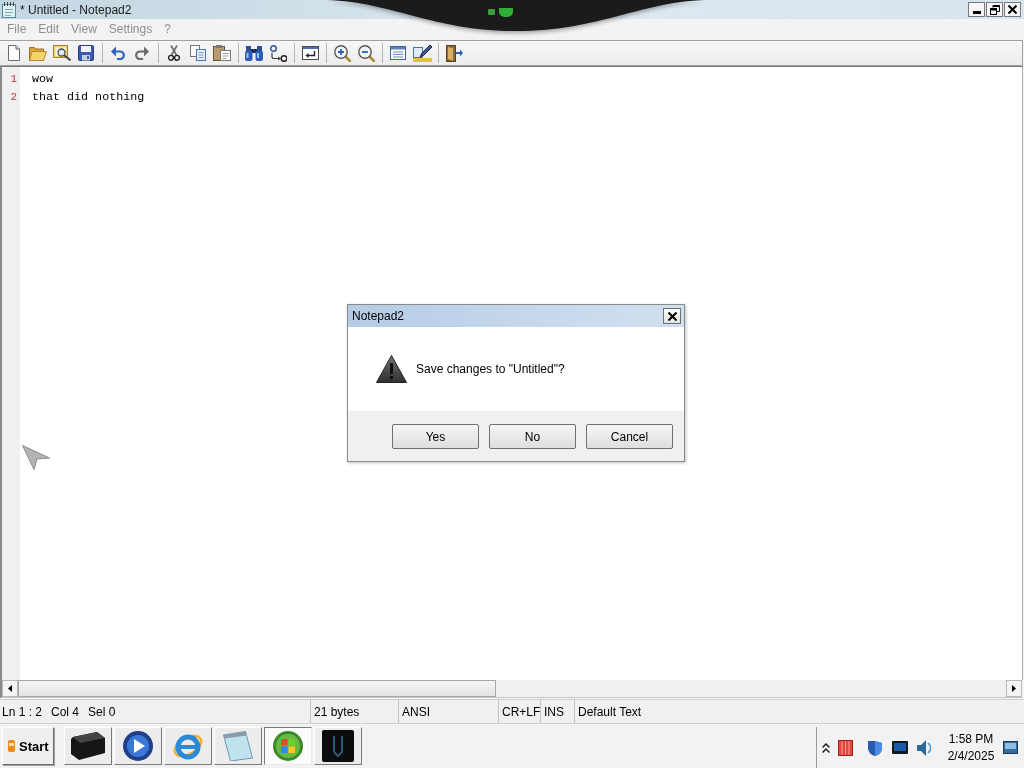 This screenshot has width=1024, height=768. I want to click on undo-icon, so click(118, 53).